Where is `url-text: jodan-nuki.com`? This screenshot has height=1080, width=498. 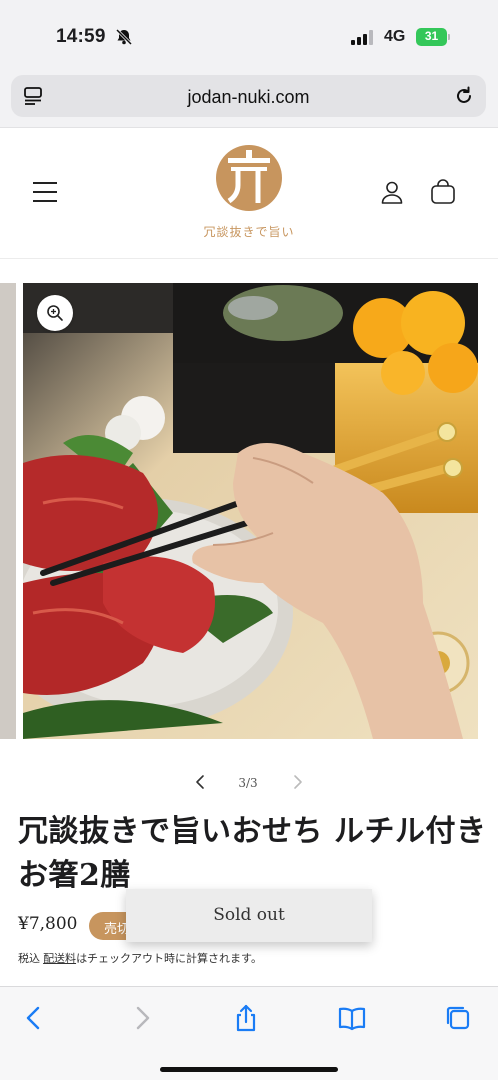 url-text: jodan-nuki.com is located at coordinates (248, 97).